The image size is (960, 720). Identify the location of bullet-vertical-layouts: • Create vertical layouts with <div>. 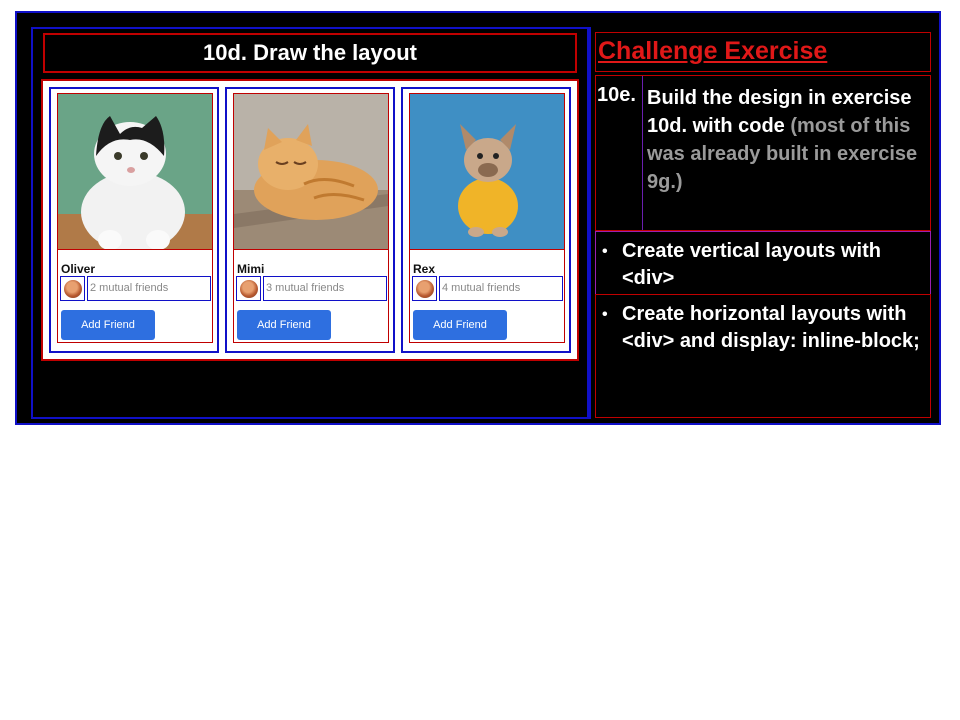
(763, 263).